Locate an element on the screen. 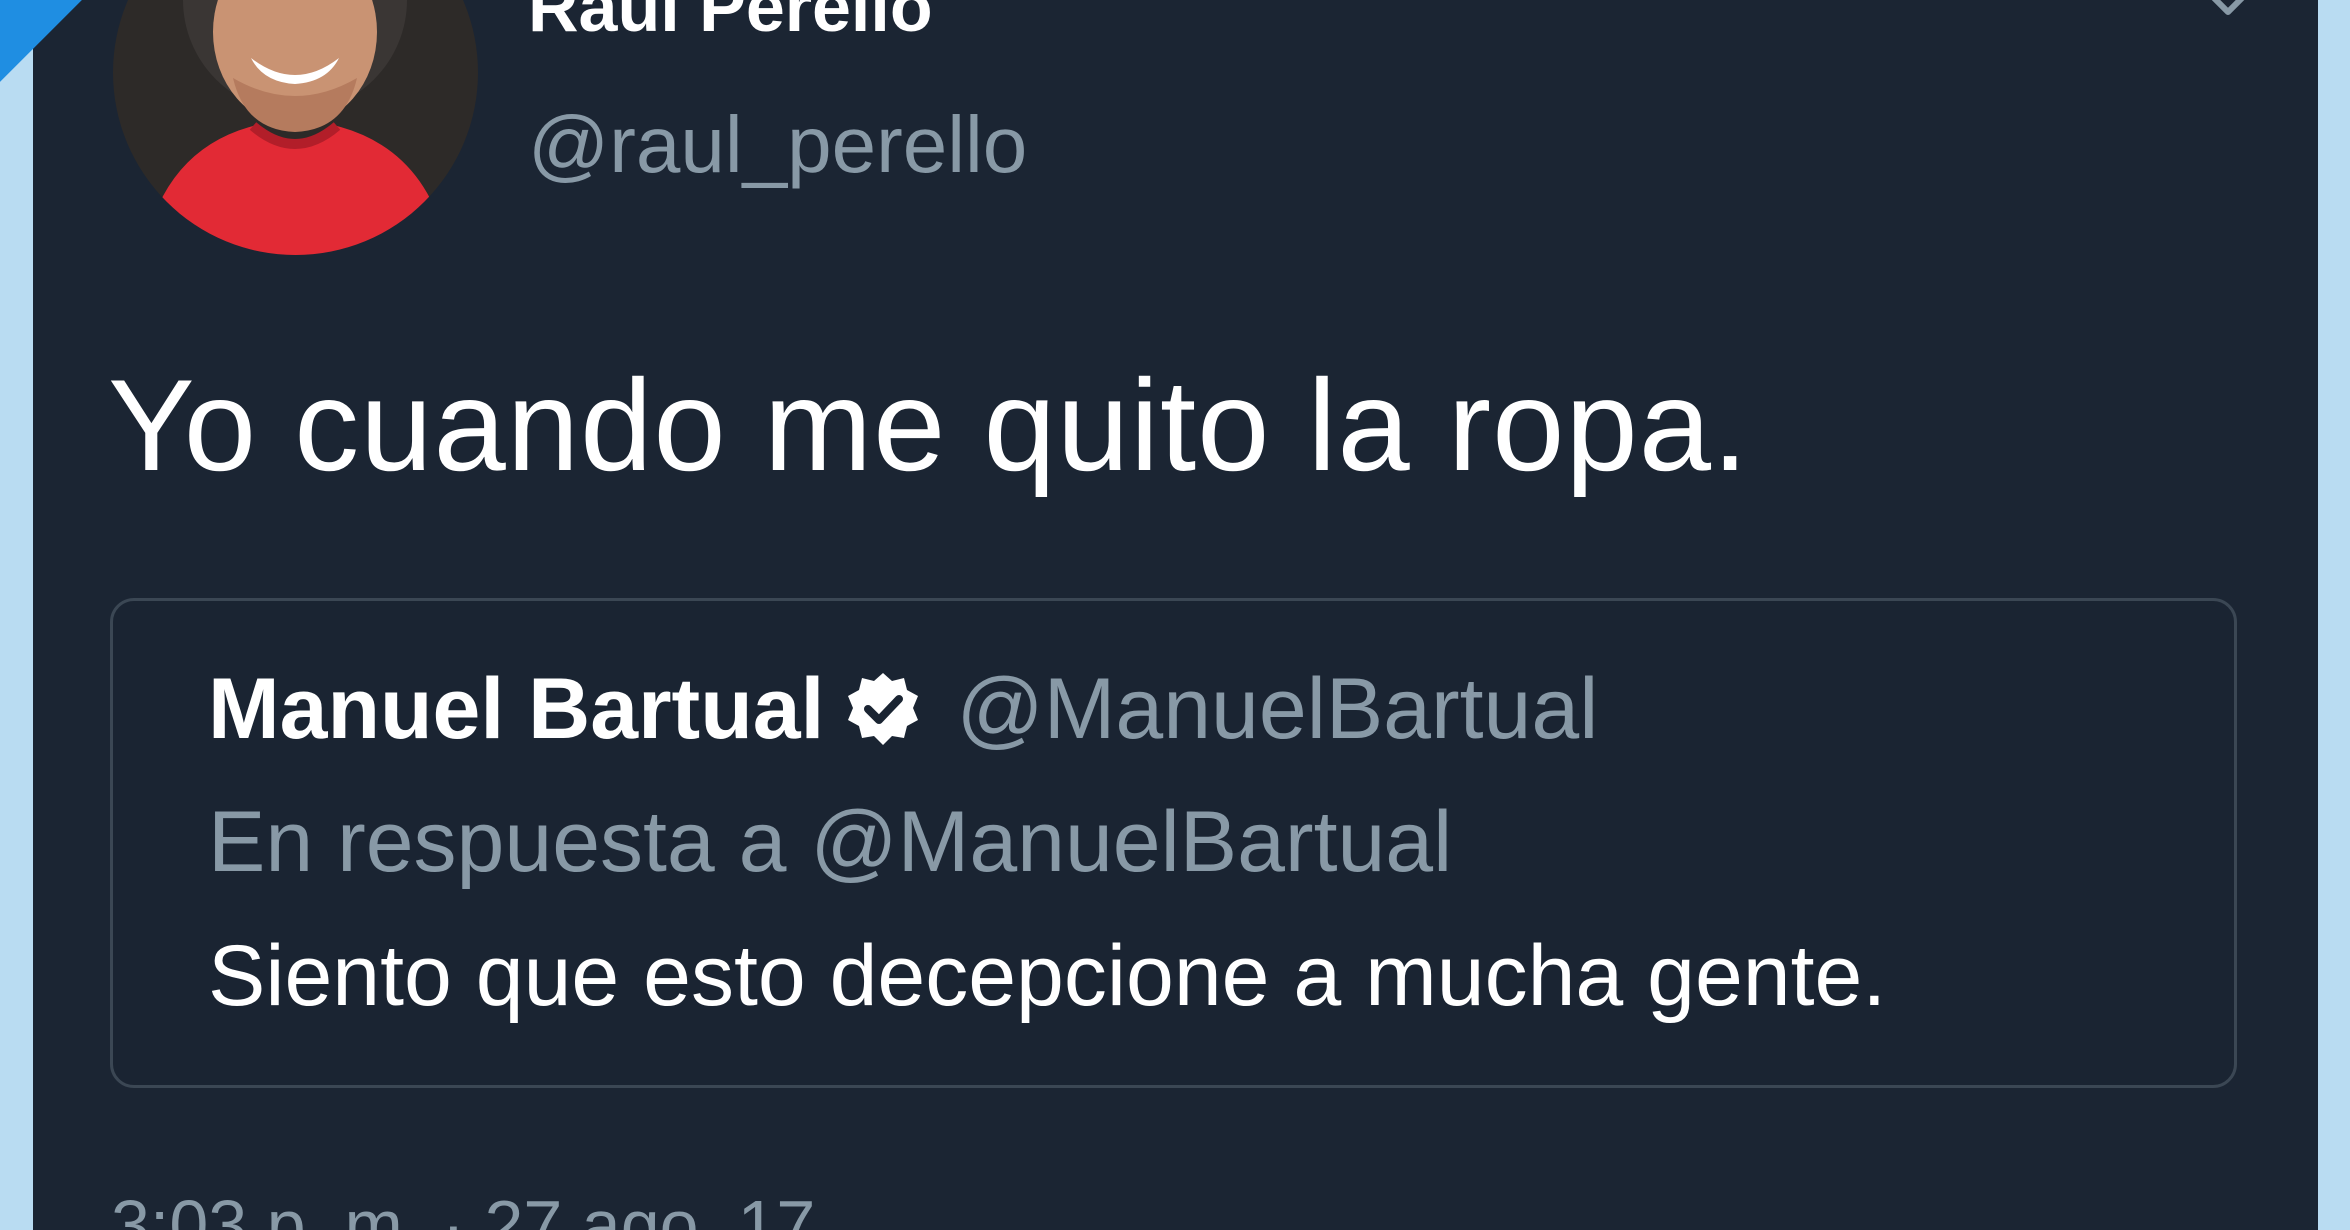  author-name: Raul Perello is located at coordinates (730, 21).